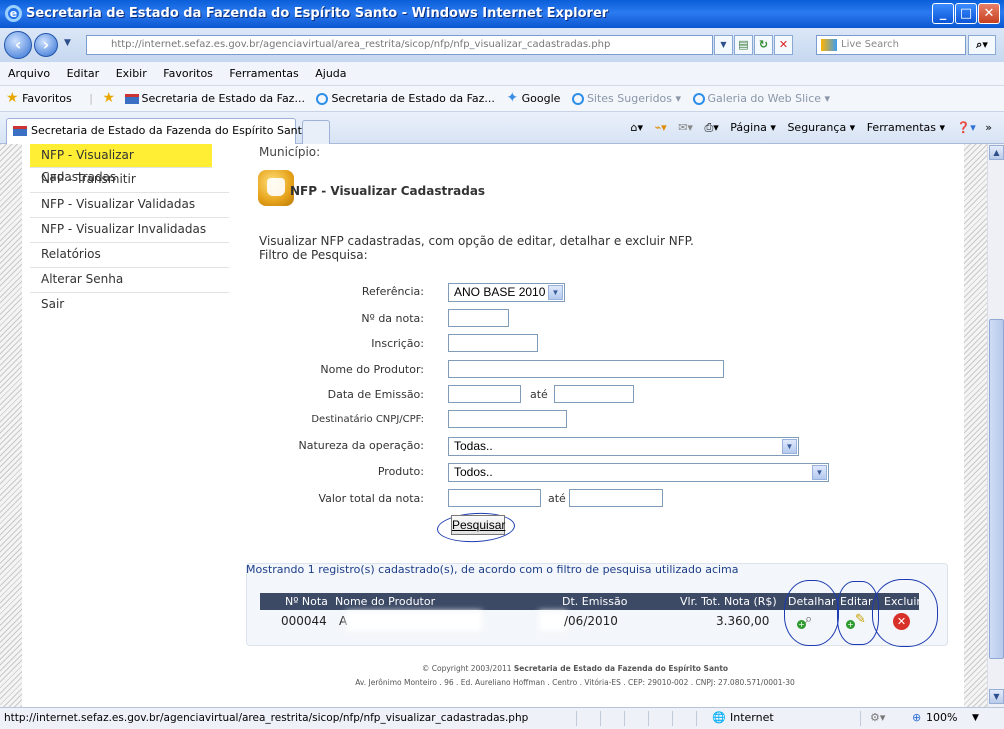  What do you see at coordinates (594, 394) in the screenshot?
I see `data-emissao-fim-input` at bounding box center [594, 394].